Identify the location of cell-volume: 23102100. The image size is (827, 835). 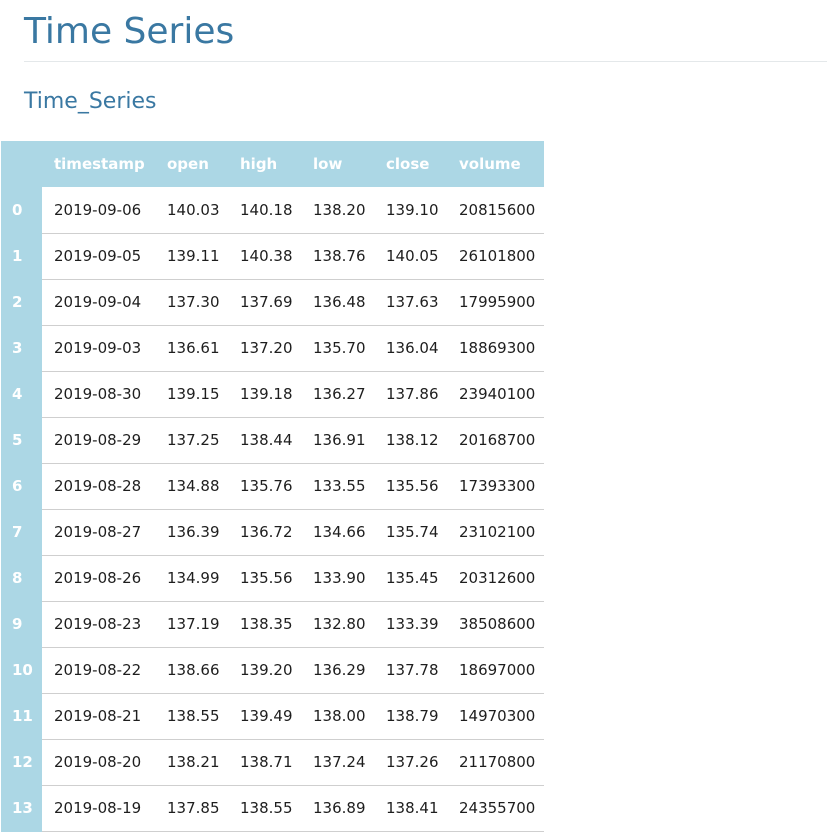
(495, 532).